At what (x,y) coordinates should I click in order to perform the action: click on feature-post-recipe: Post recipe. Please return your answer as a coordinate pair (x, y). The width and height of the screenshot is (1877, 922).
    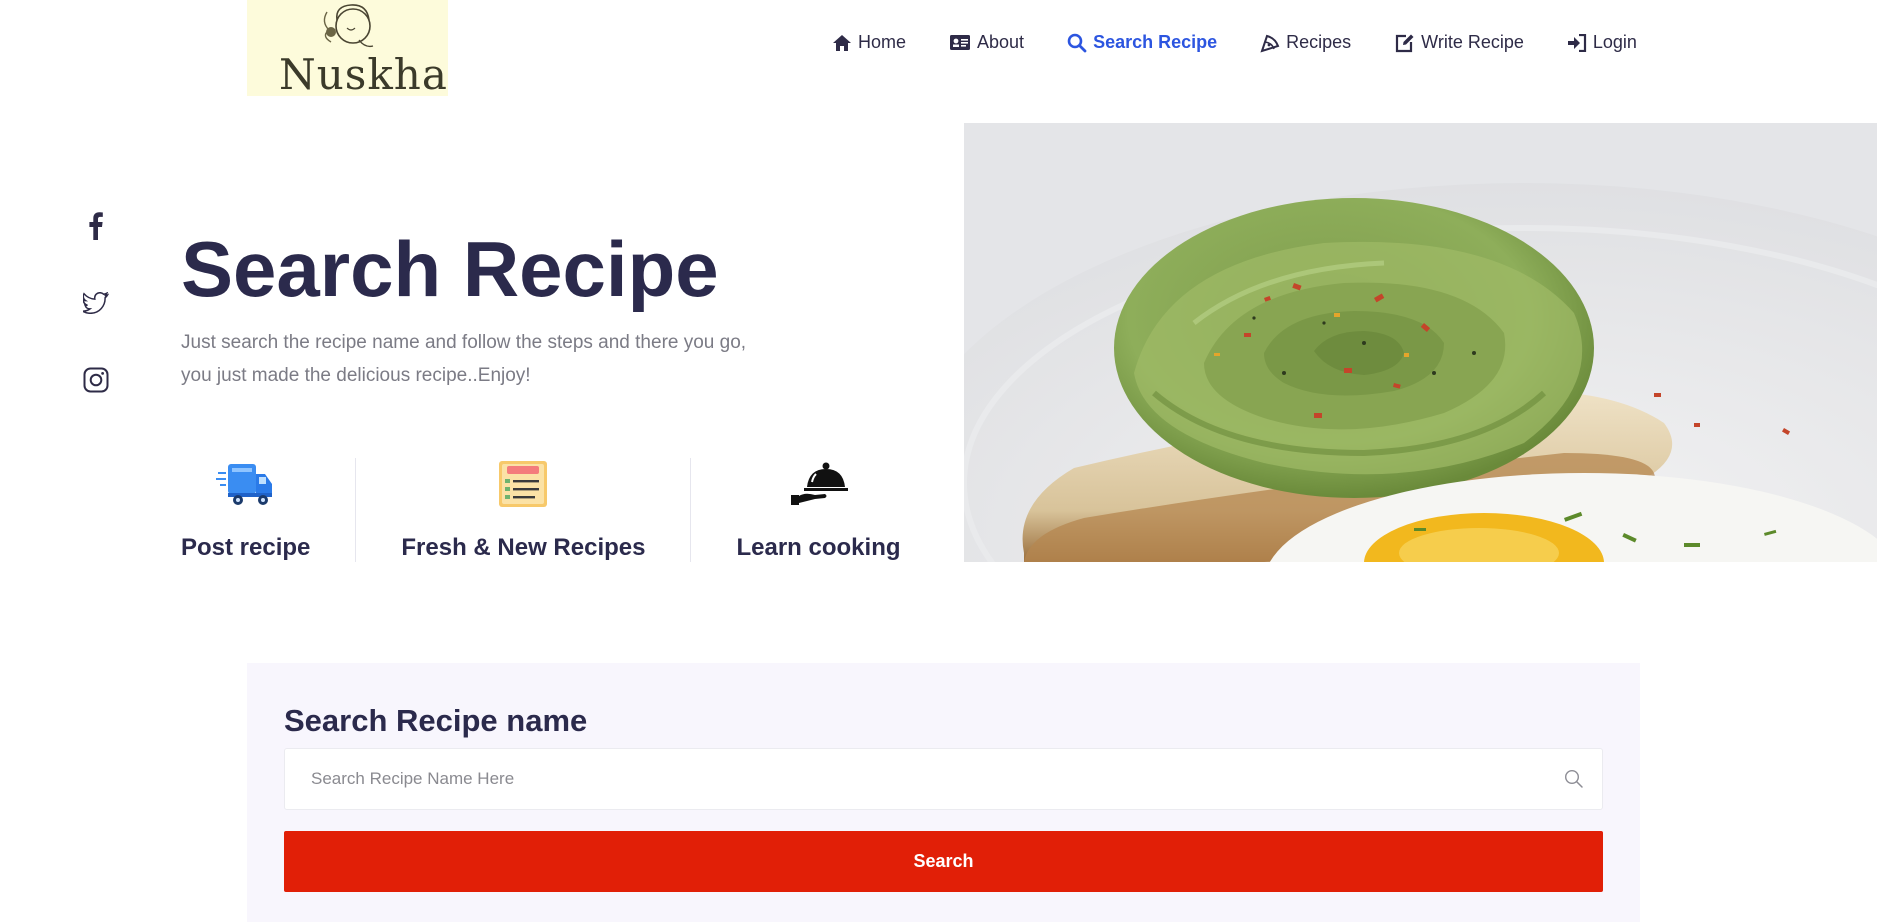
    Looking at the image, I should click on (245, 510).